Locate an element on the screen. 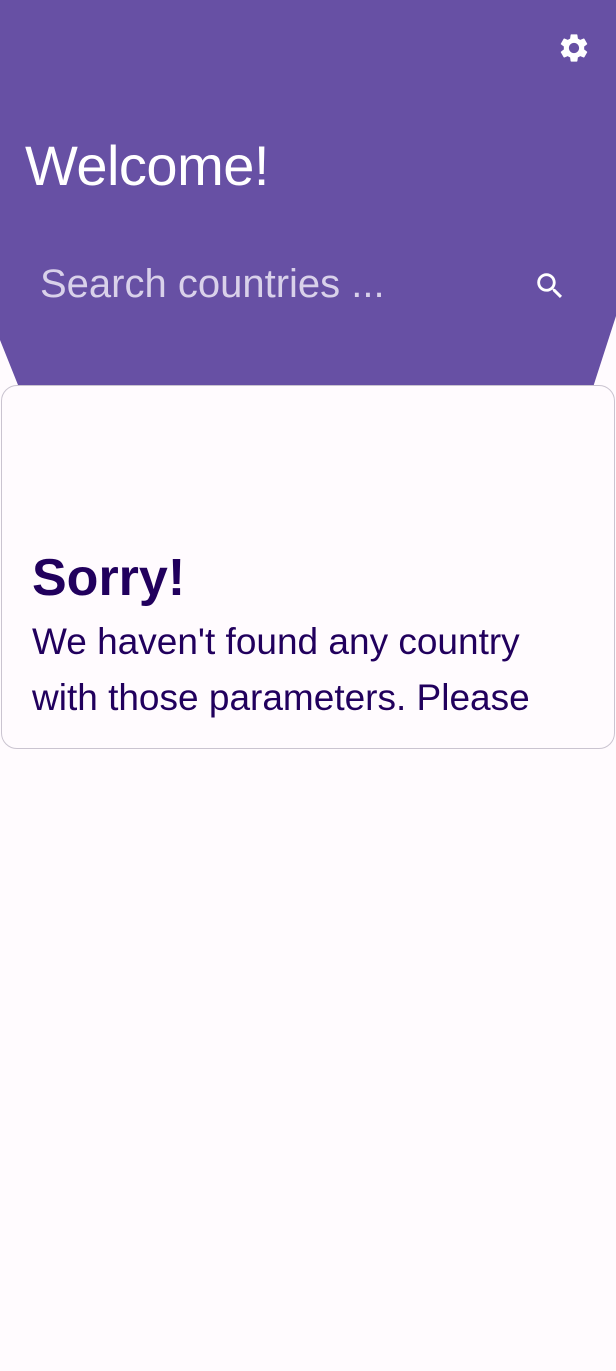 The height and width of the screenshot is (1371, 616). gear-icon is located at coordinates (574, 48).